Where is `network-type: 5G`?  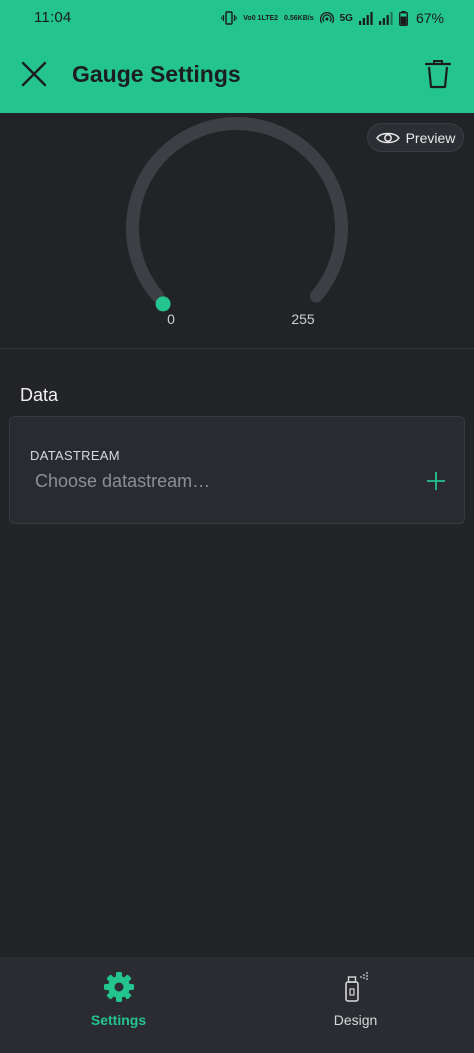 network-type: 5G is located at coordinates (346, 18).